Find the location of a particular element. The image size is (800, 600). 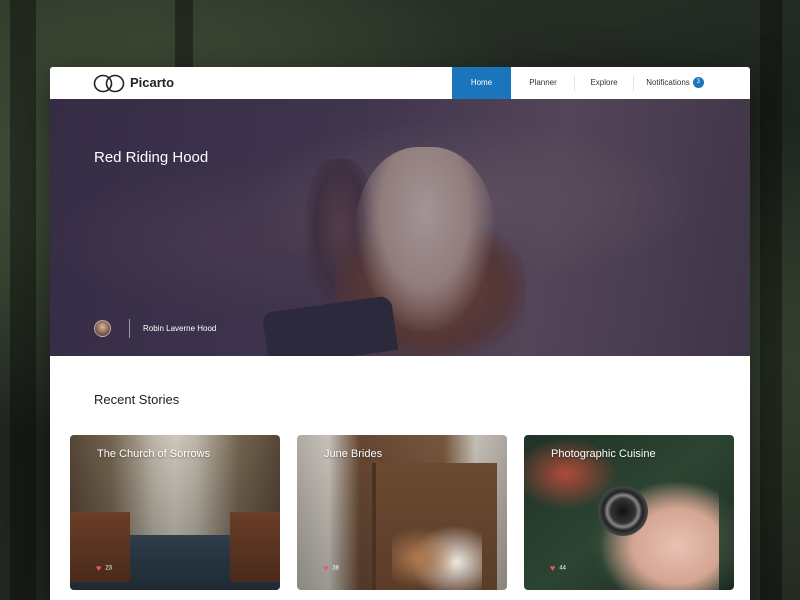

nav-item-explore: Explore is located at coordinates (604, 83).